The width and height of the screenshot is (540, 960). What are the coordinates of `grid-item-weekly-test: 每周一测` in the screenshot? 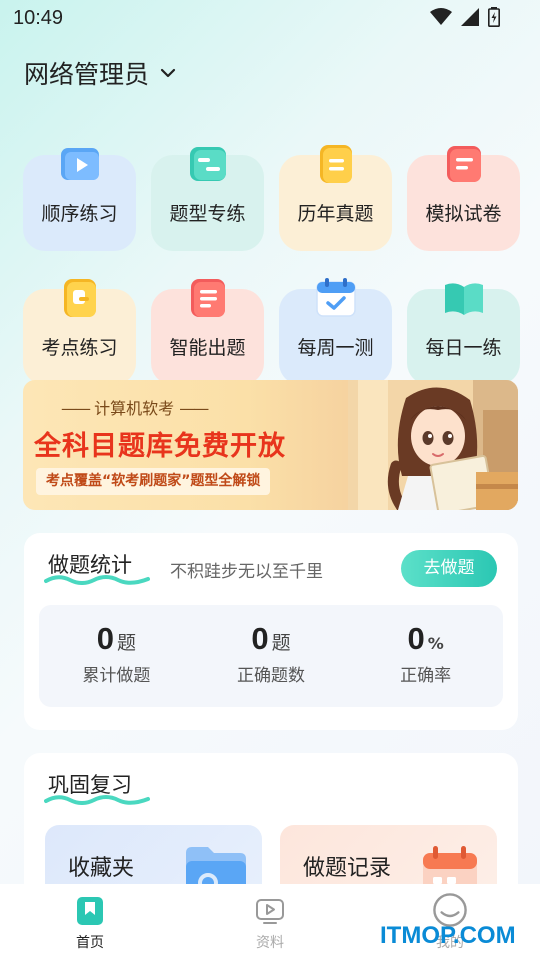 It's located at (335, 331).